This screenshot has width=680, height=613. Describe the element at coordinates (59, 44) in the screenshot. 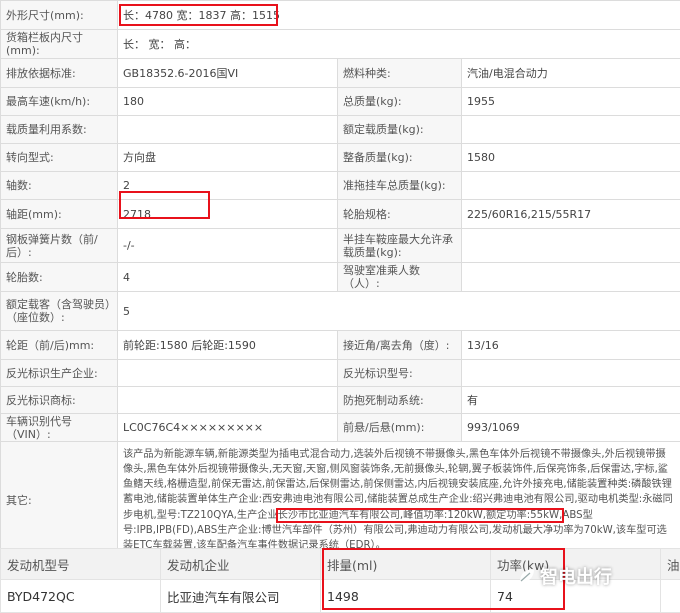

I see `cargo-dim-label: 货箱栏板内尺寸(mm):` at that location.